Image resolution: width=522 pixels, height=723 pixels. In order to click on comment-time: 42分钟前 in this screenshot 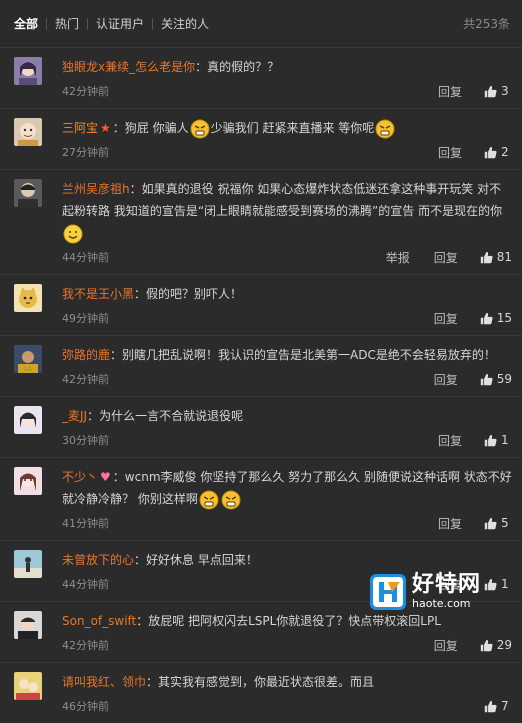, I will do `click(85, 379)`.